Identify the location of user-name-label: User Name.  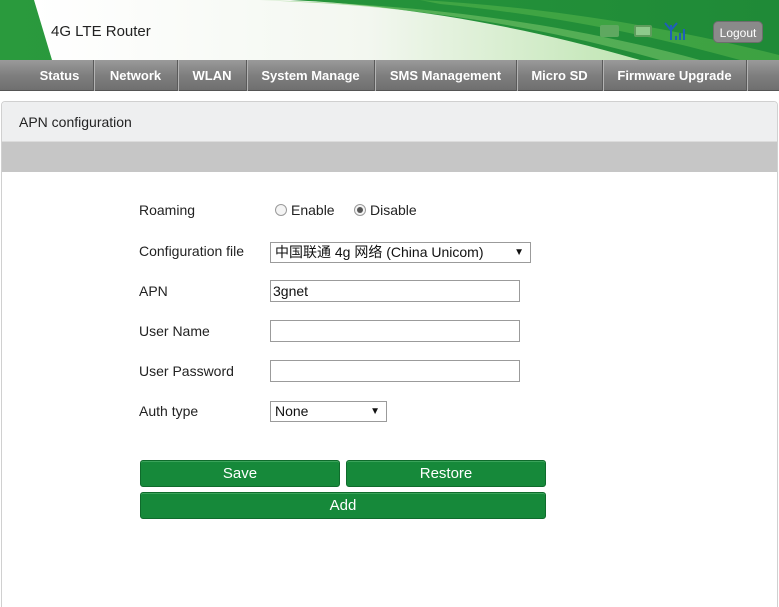
(174, 331).